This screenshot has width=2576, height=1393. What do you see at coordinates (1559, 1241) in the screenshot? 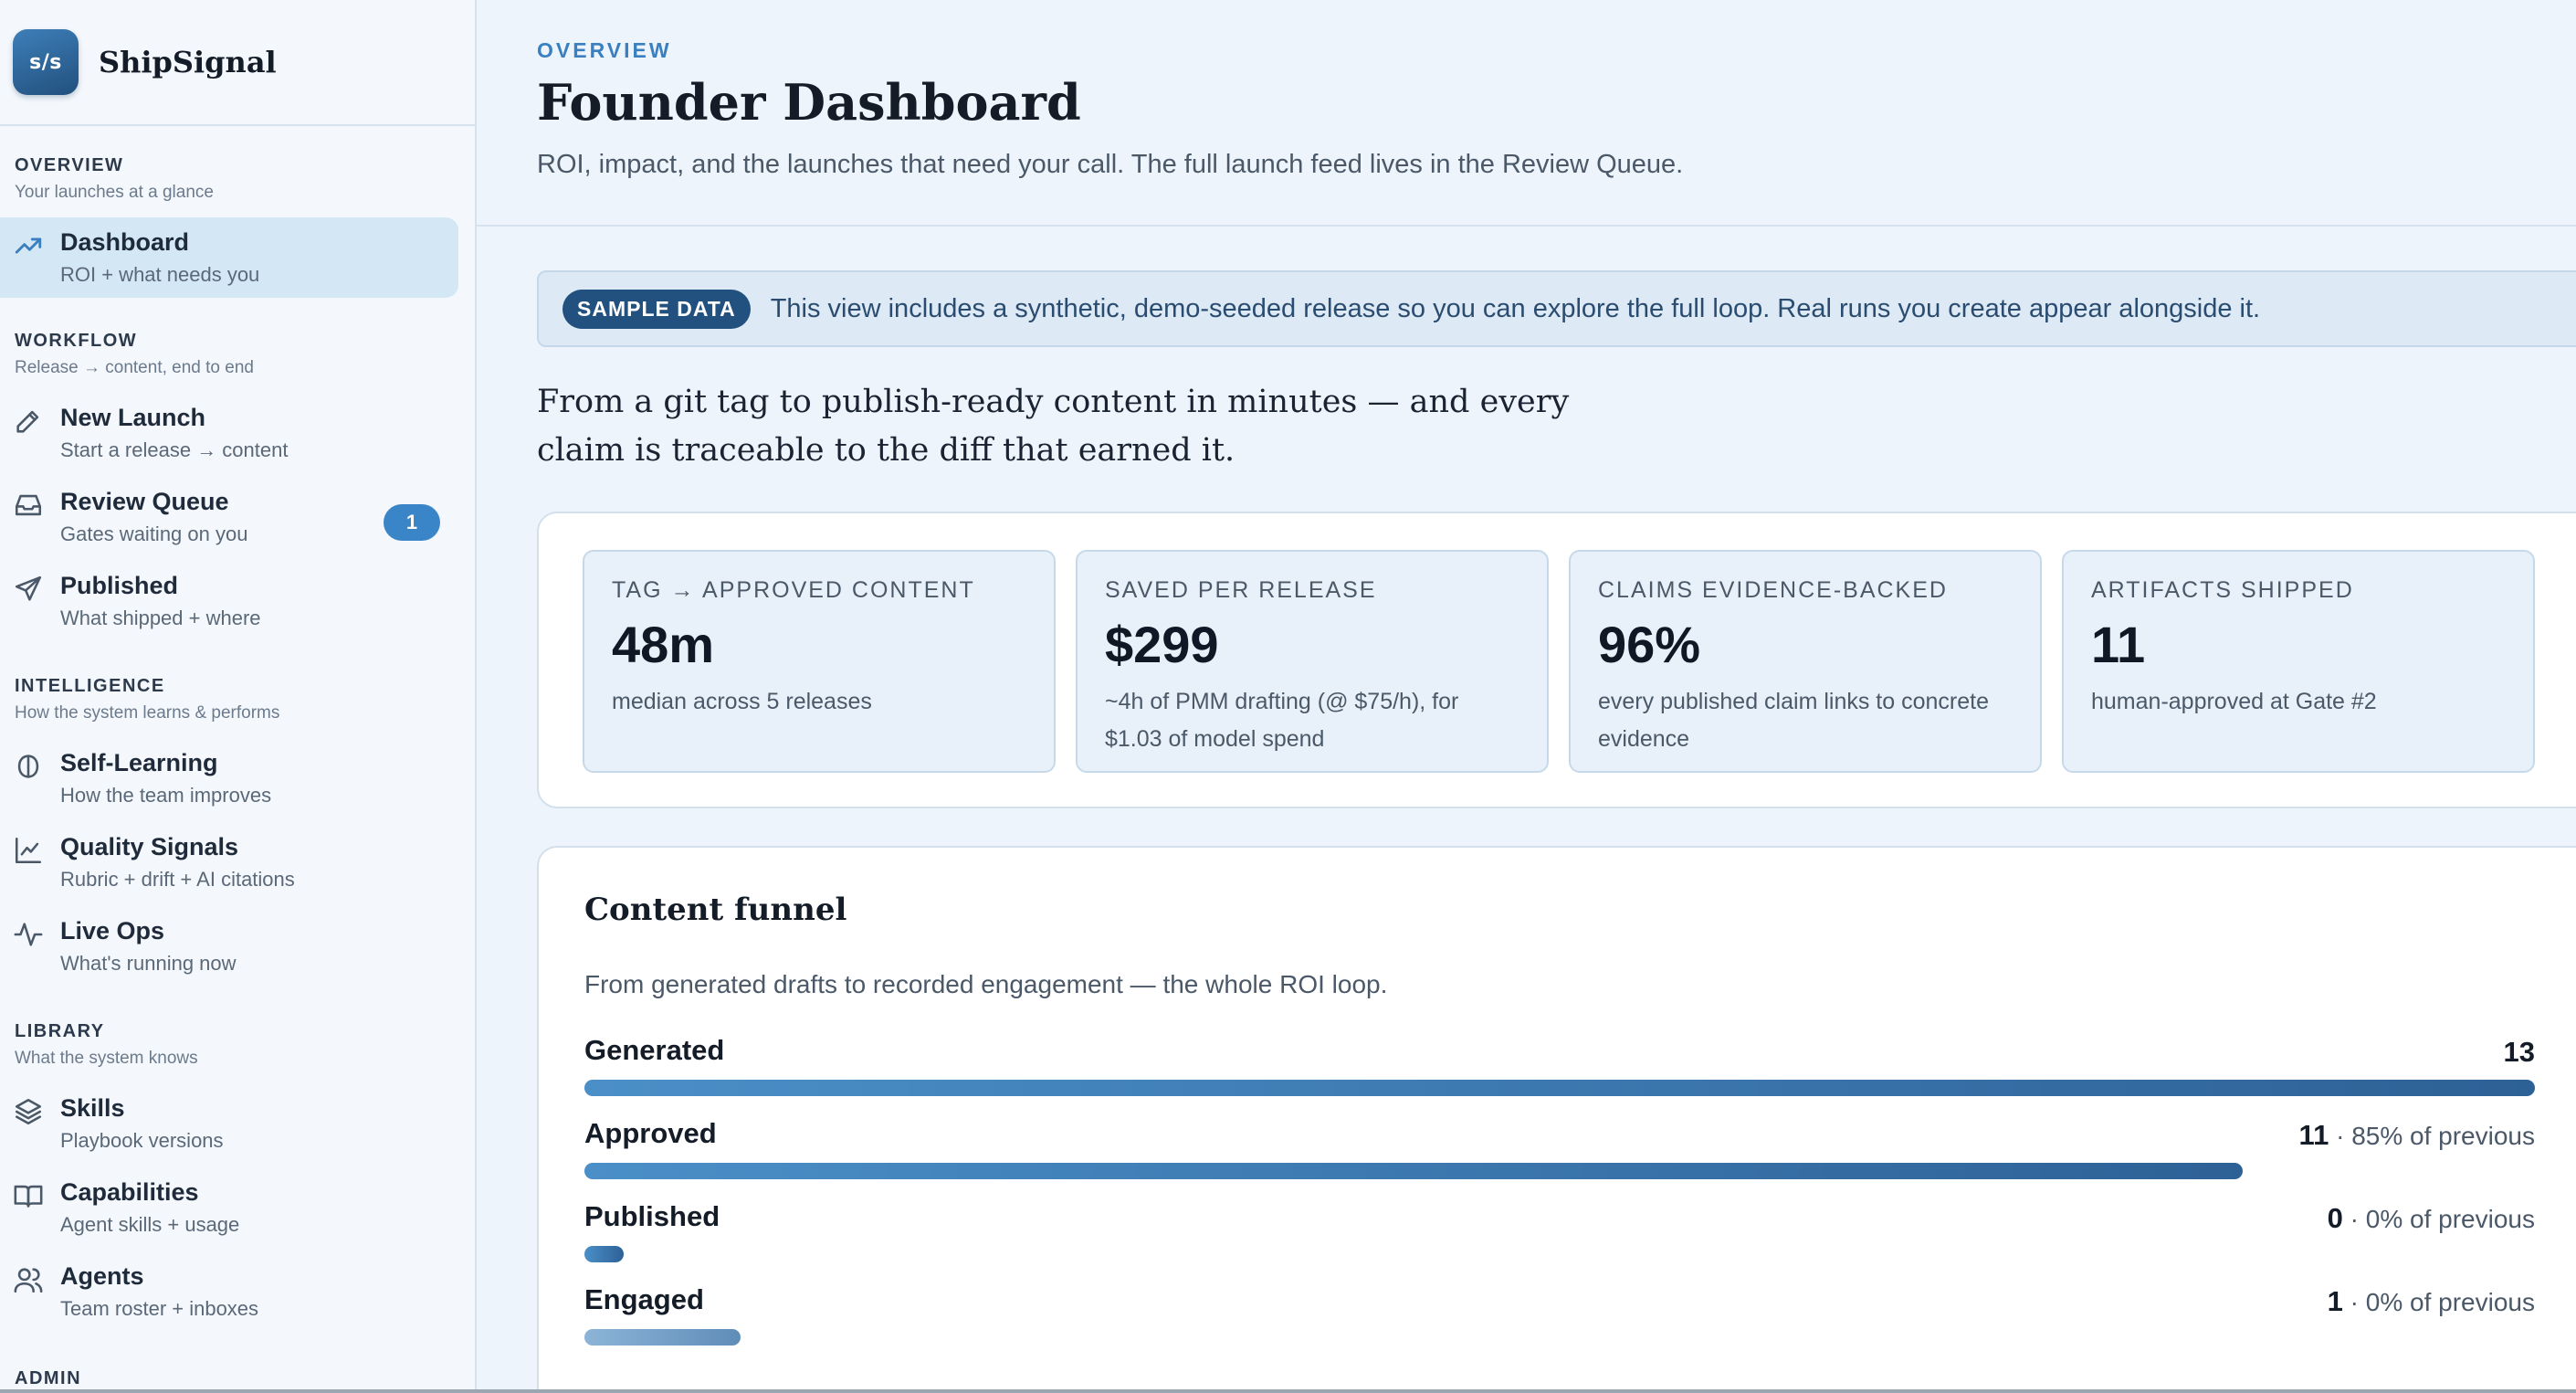
I see `funnel-row-published: Published 0 · 0% of previous` at bounding box center [1559, 1241].